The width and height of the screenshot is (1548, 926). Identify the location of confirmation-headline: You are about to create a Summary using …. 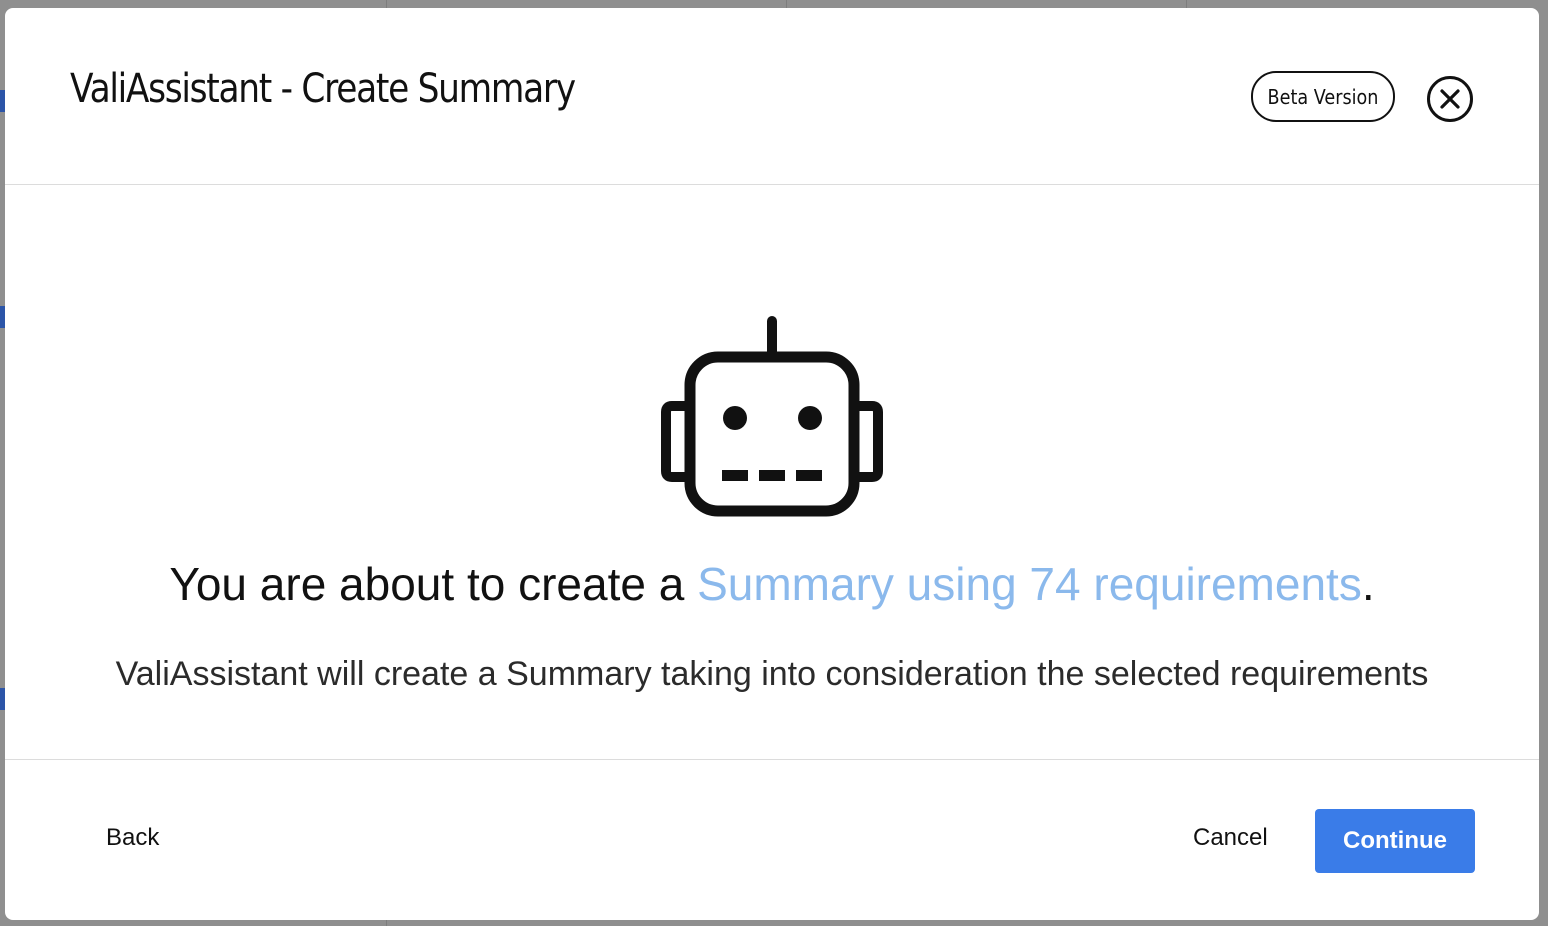
(772, 584).